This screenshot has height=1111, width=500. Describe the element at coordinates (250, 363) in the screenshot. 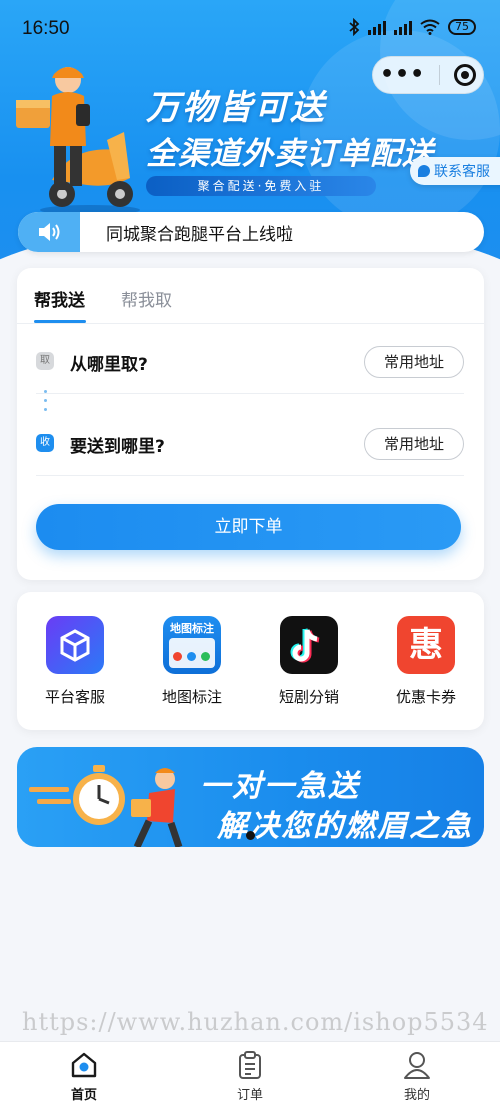

I see `pickup-address-row: 取 从哪里取? 常用地址` at that location.